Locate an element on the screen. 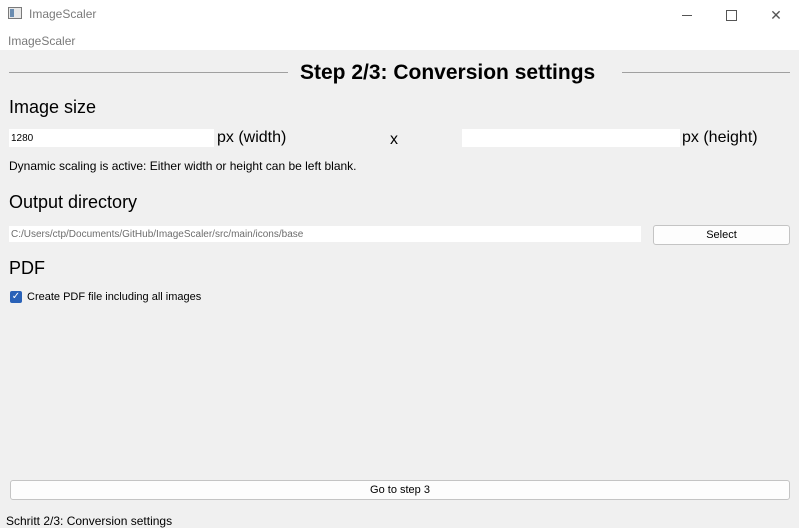 Image resolution: width=799 pixels, height=528 pixels. pdf-heading: PDF is located at coordinates (27, 268).